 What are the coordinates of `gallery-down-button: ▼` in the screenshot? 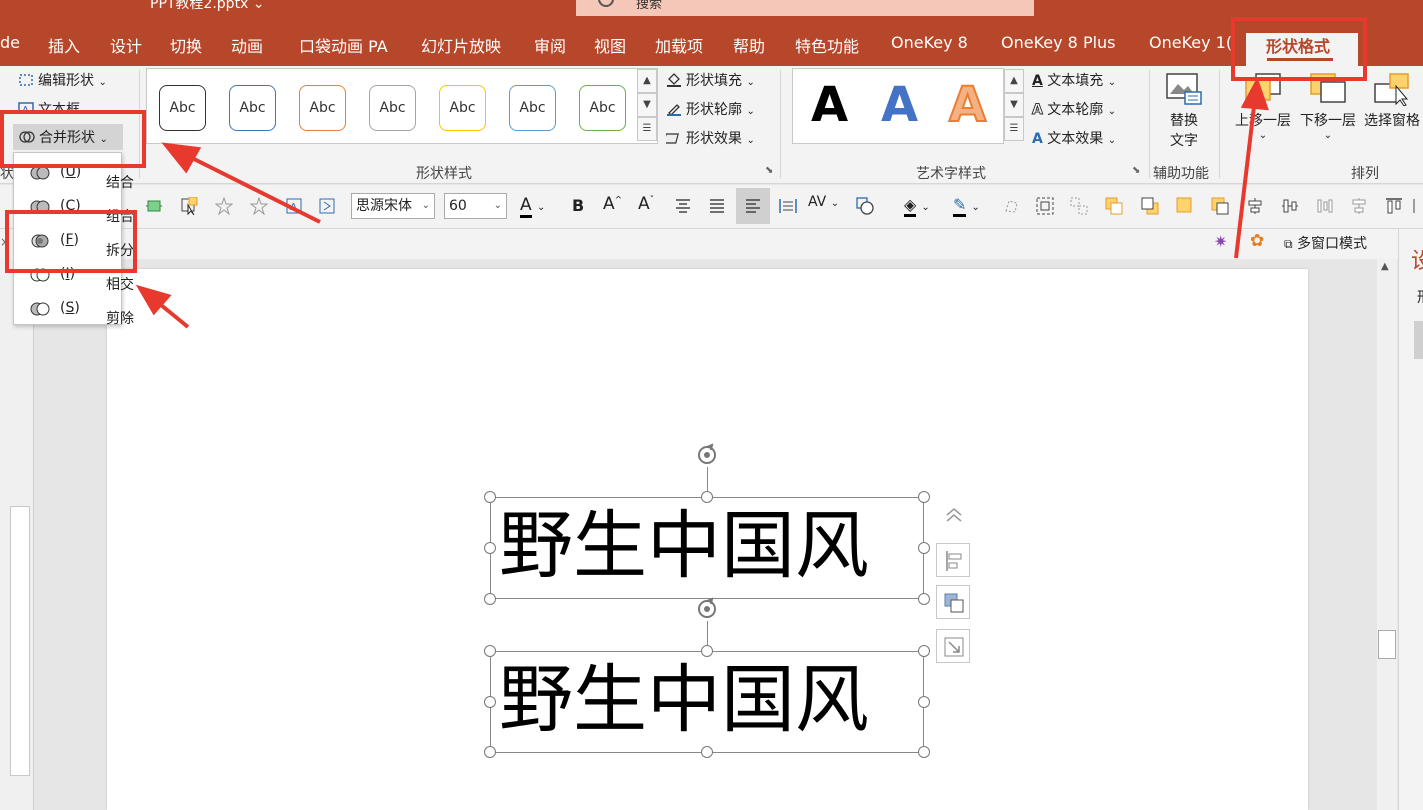 It's located at (647, 105).